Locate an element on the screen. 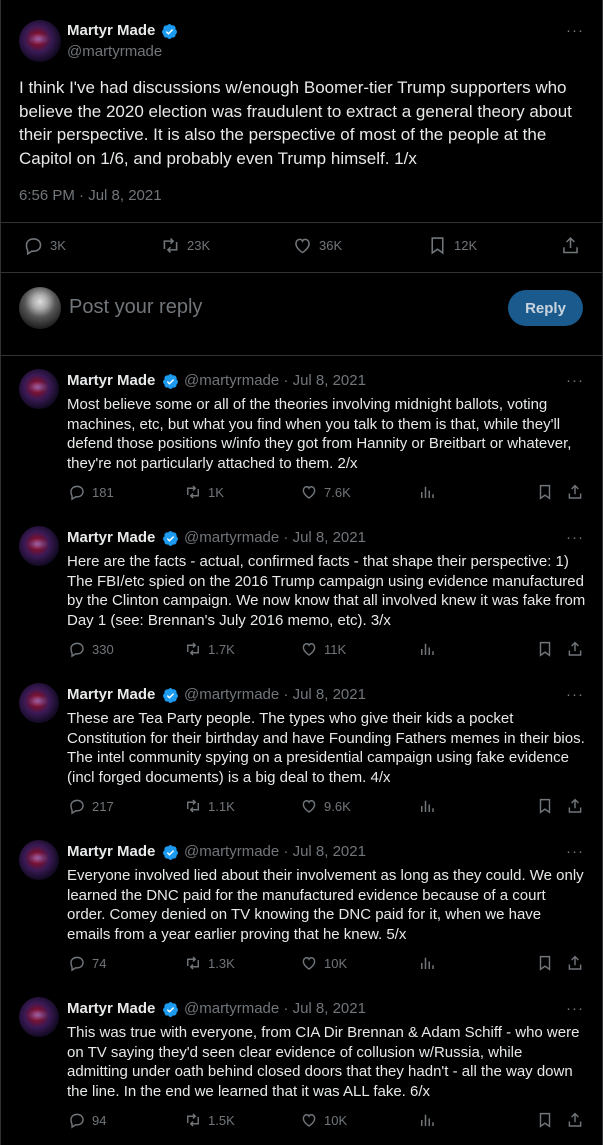 The image size is (603, 1145). like-action: 7.6K is located at coordinates (325, 492).